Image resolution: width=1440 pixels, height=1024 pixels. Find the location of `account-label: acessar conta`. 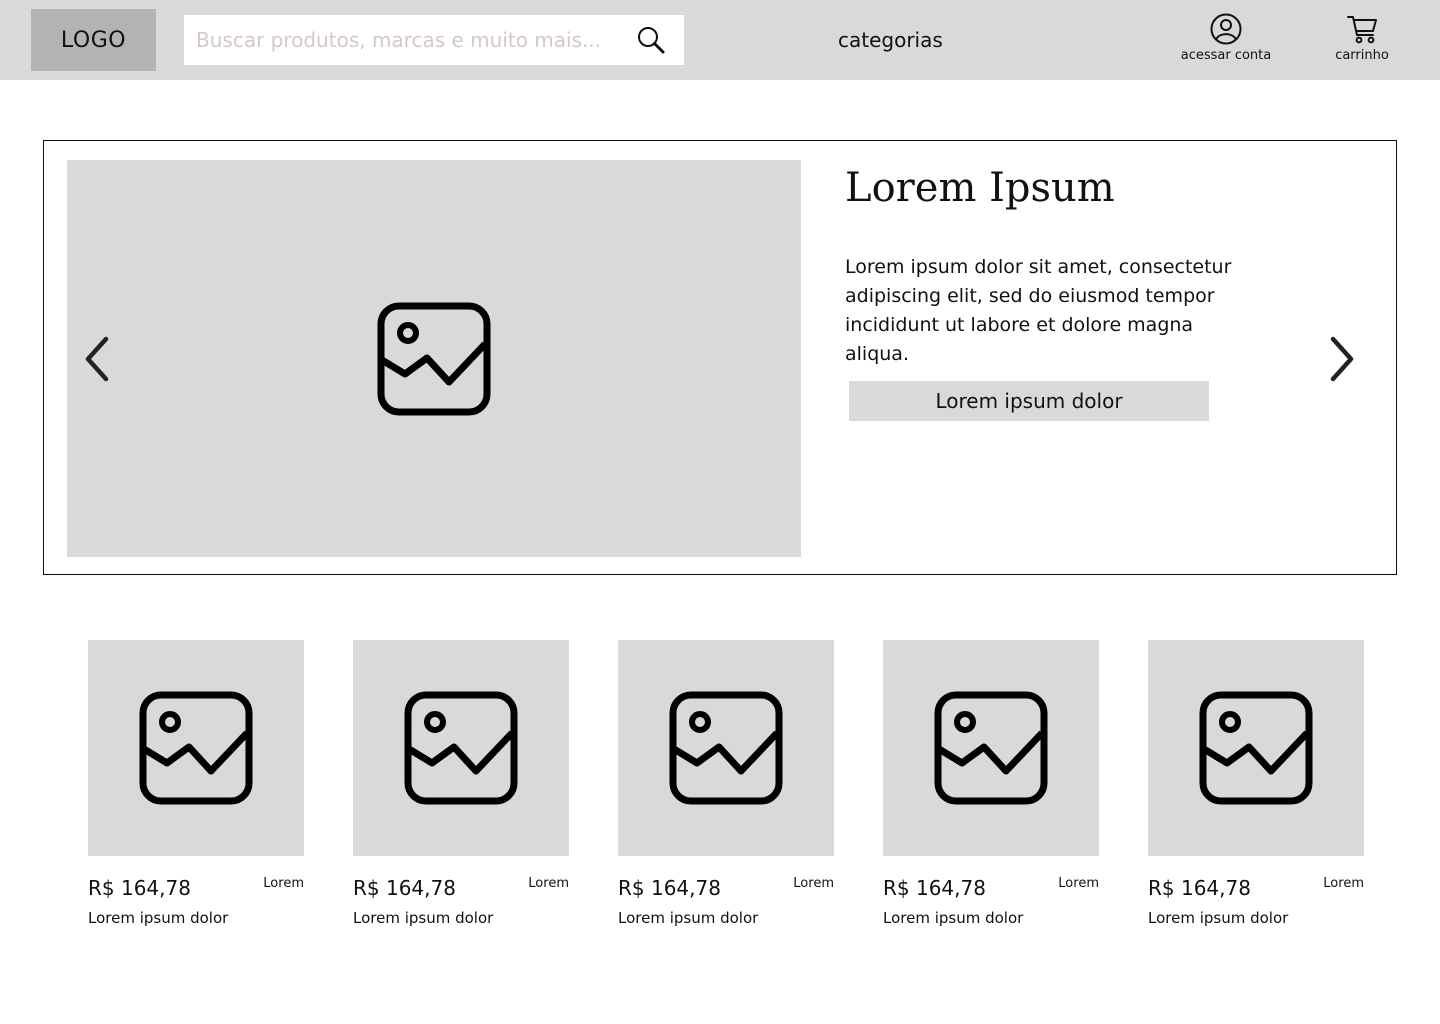

account-label: acessar conta is located at coordinates (1226, 55).